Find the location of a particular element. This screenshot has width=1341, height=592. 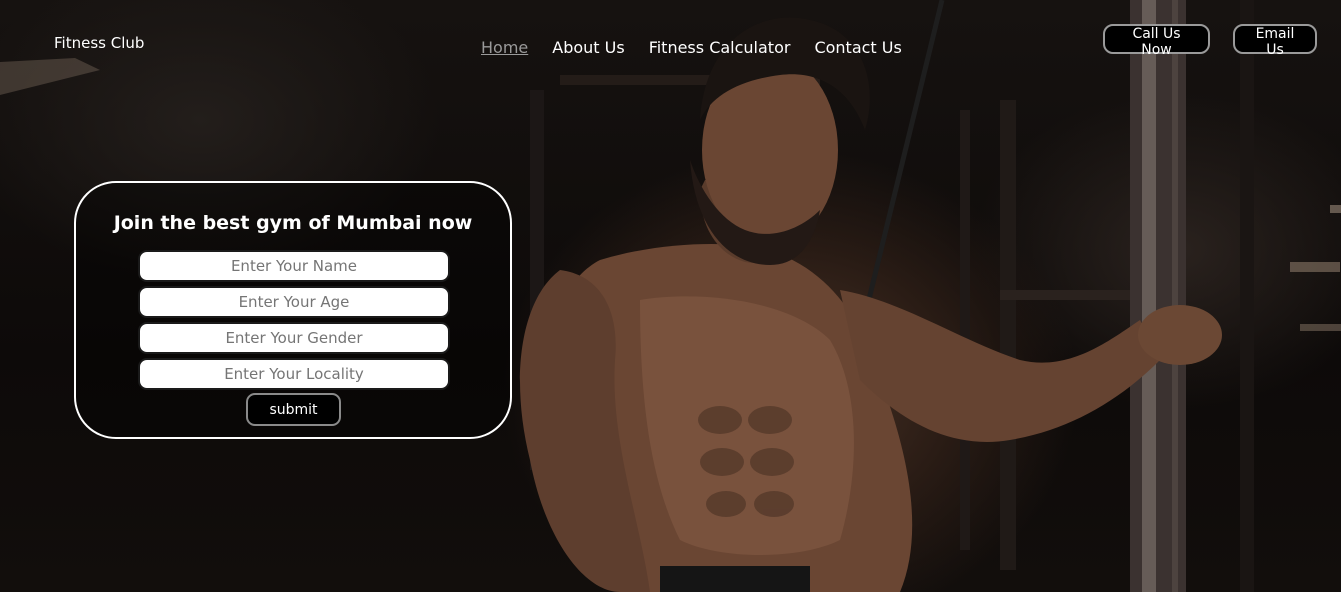

brand-logo-text: Fitness Club is located at coordinates (99, 43).